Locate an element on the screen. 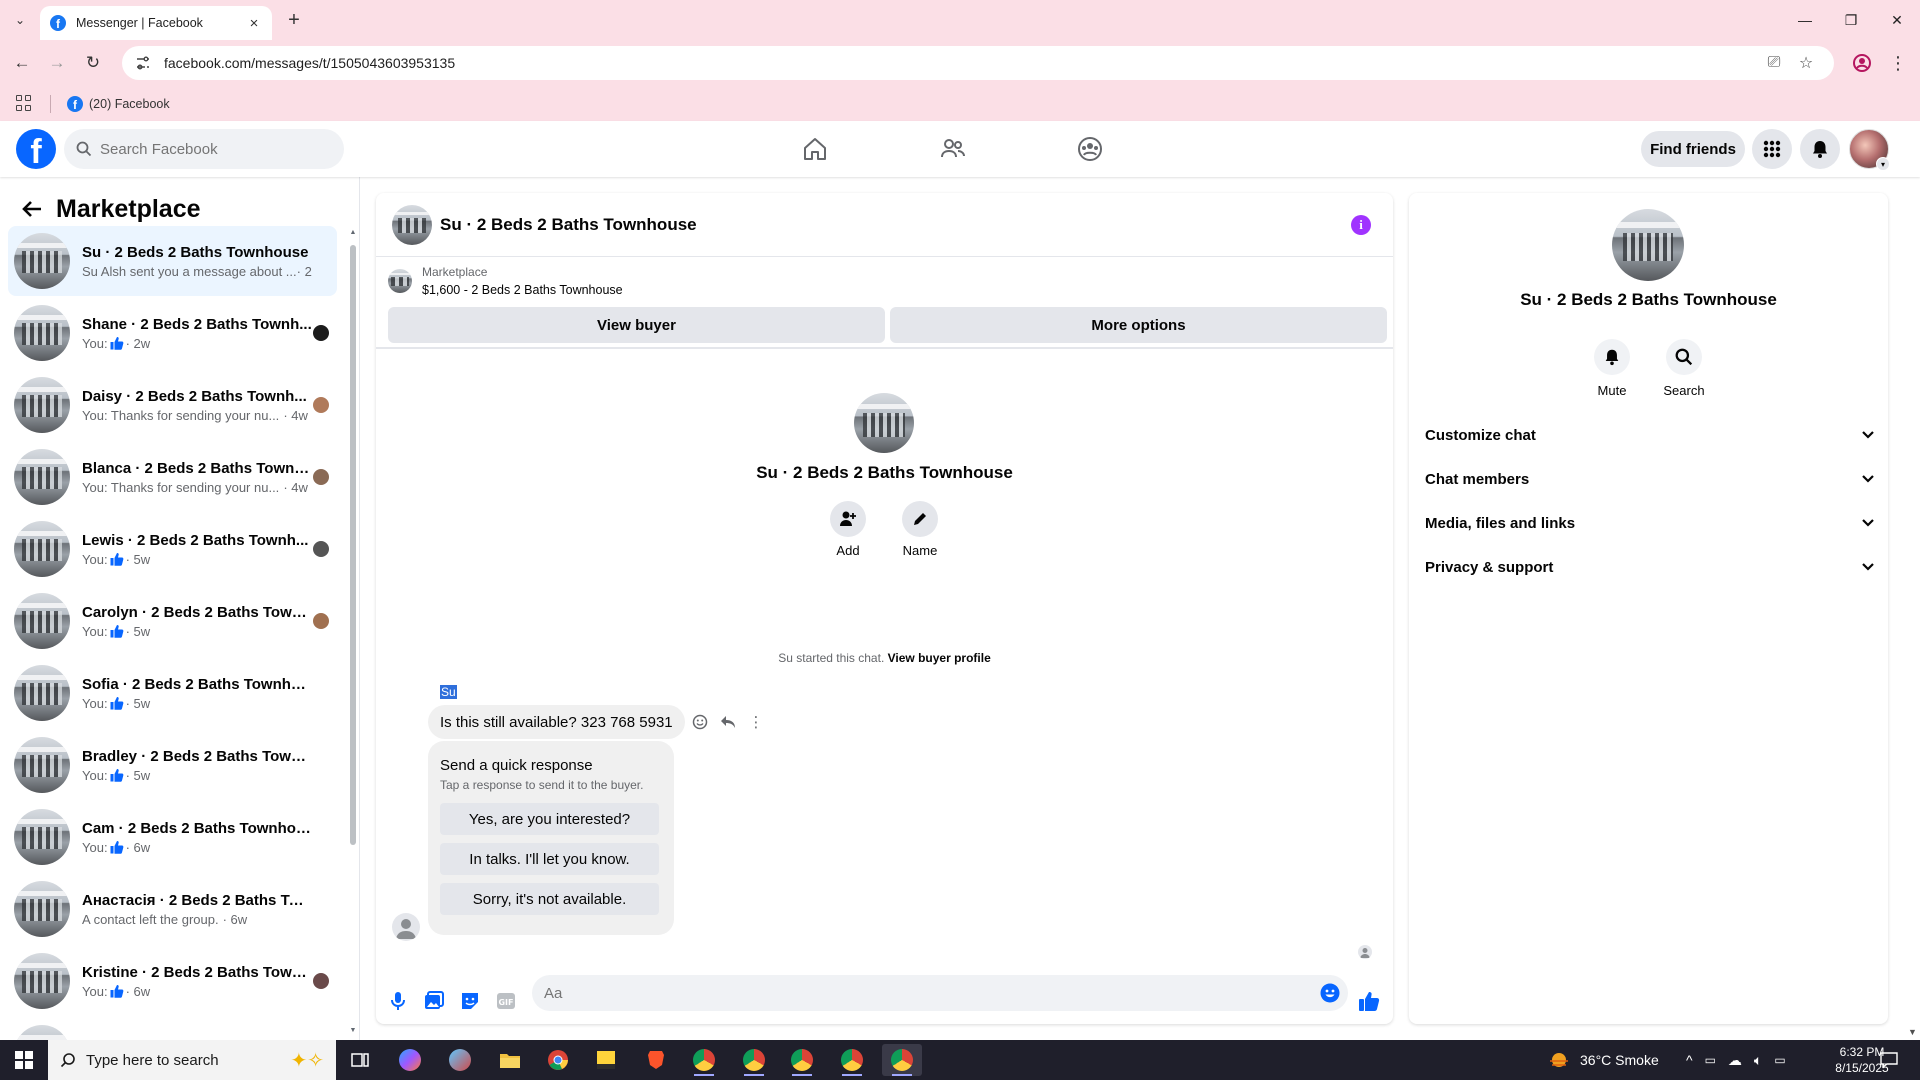 The height and width of the screenshot is (1080, 1920). chrome-profile-1-icon is located at coordinates (704, 1060).